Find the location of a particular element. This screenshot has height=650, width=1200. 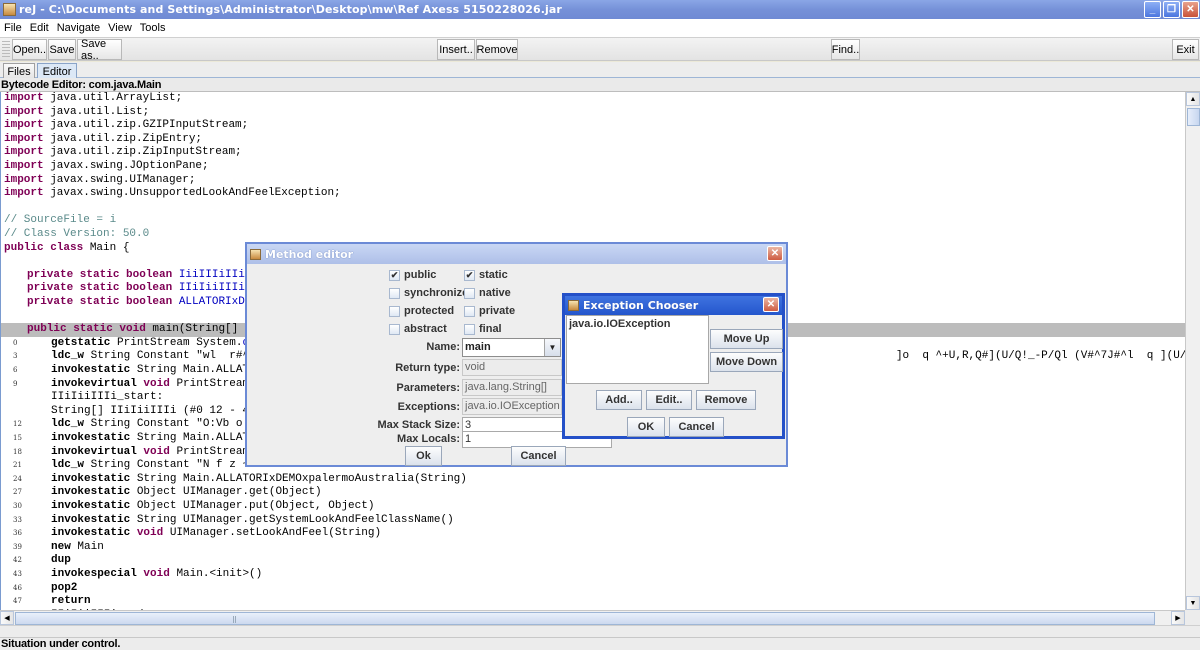

ok-button: Ok is located at coordinates (423, 456).